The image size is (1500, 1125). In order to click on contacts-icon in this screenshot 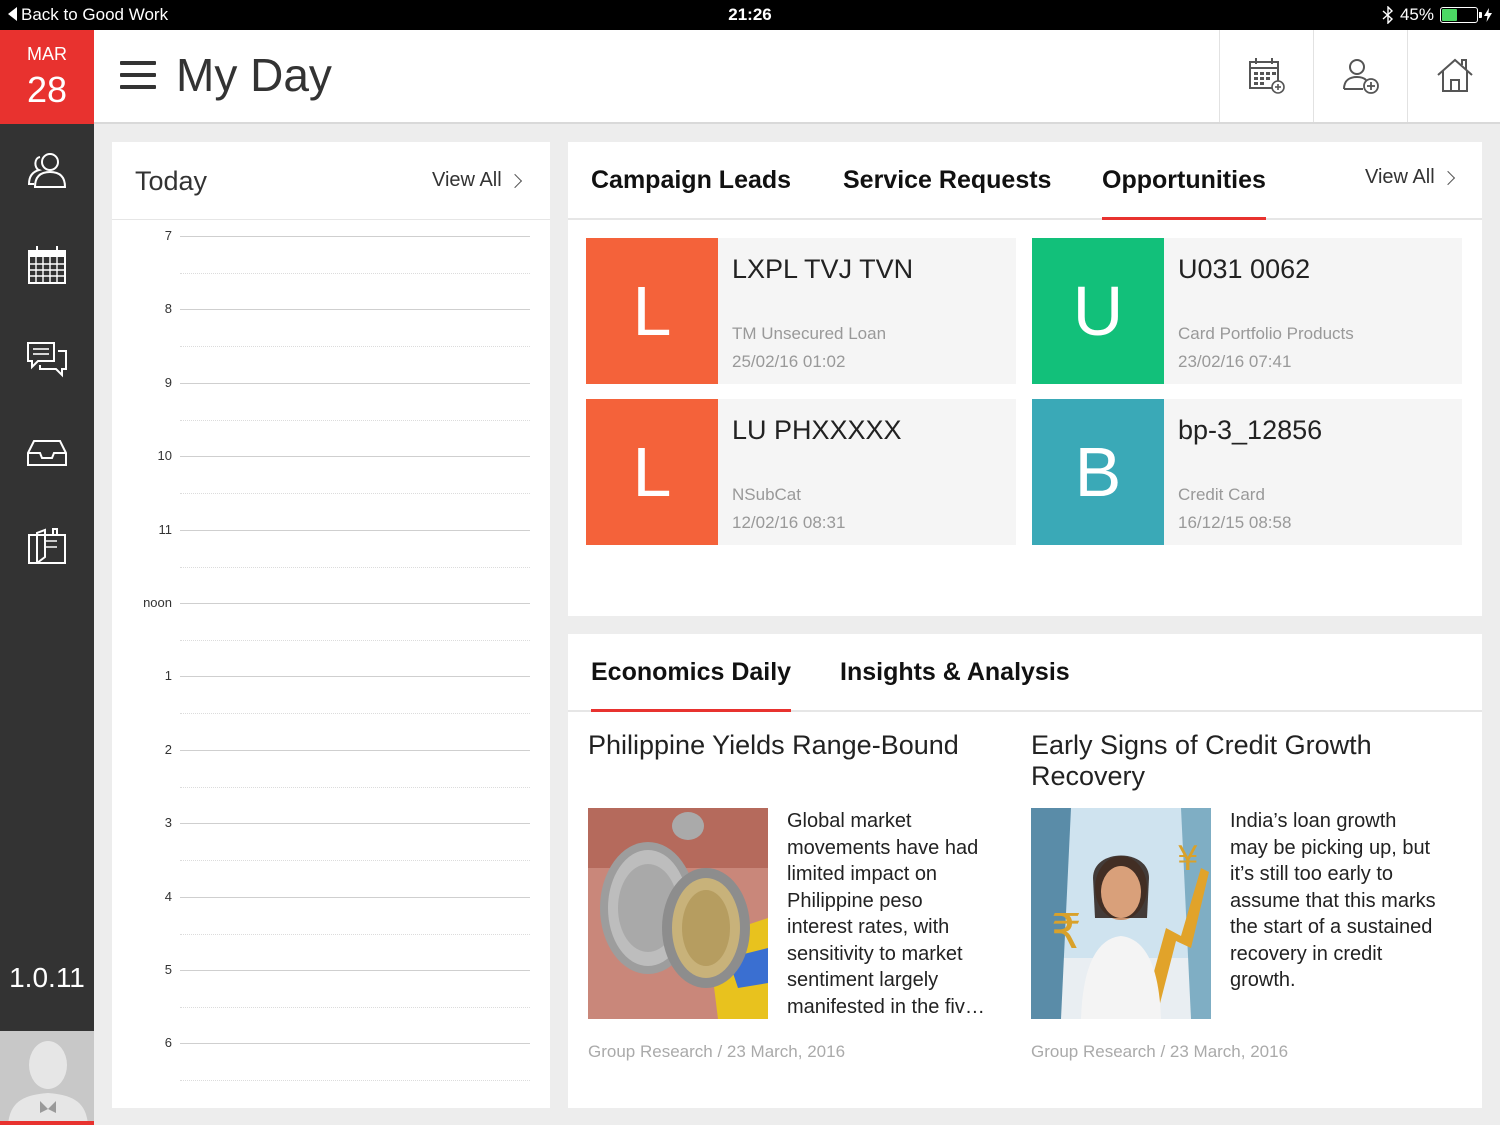, I will do `click(47, 170)`.